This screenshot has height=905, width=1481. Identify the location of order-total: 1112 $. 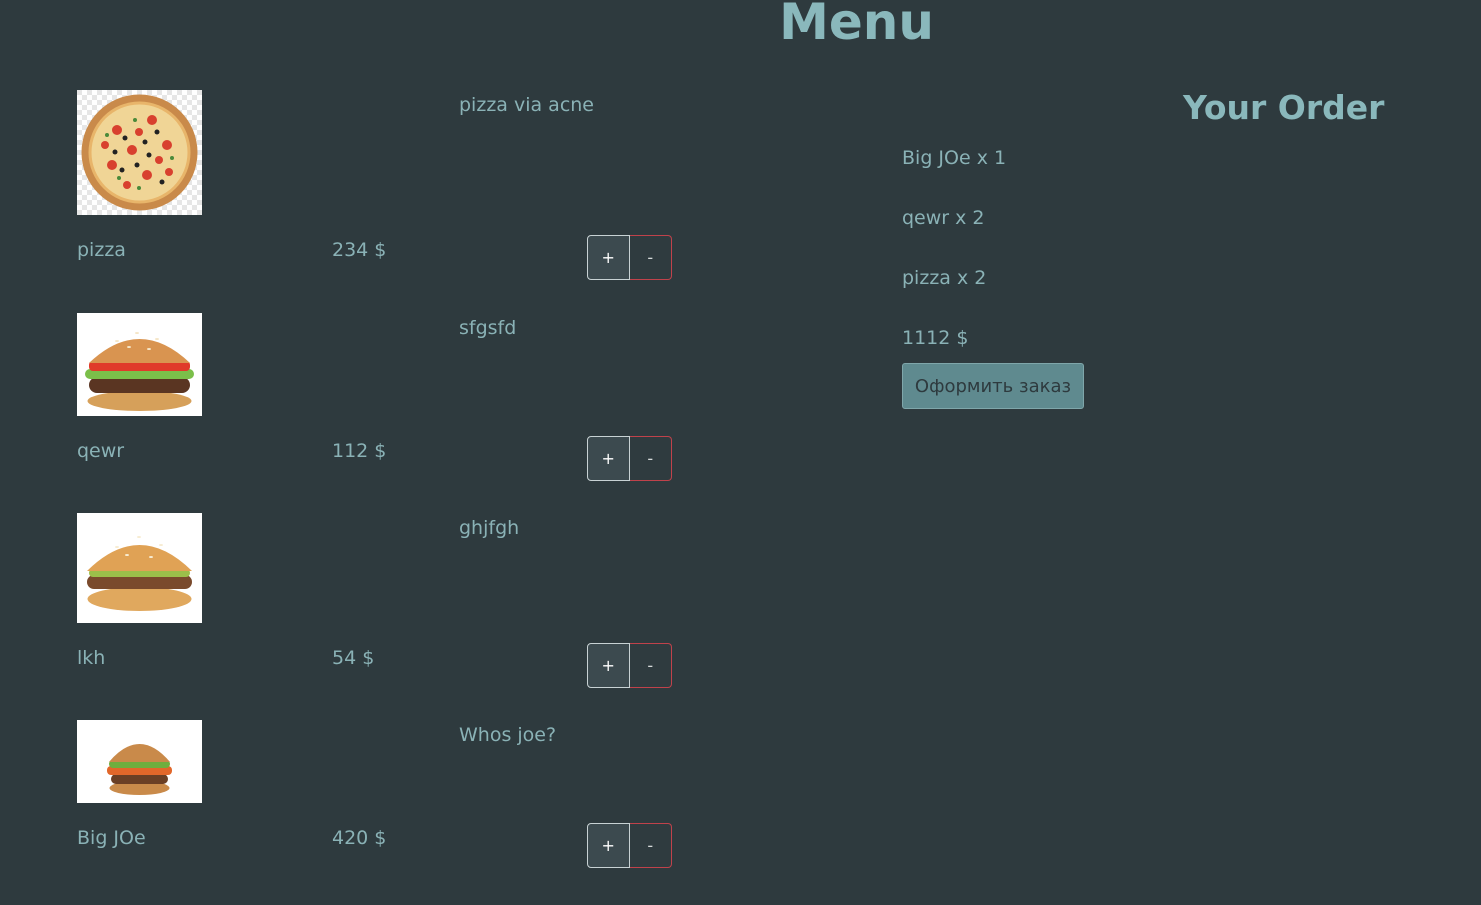
(935, 338).